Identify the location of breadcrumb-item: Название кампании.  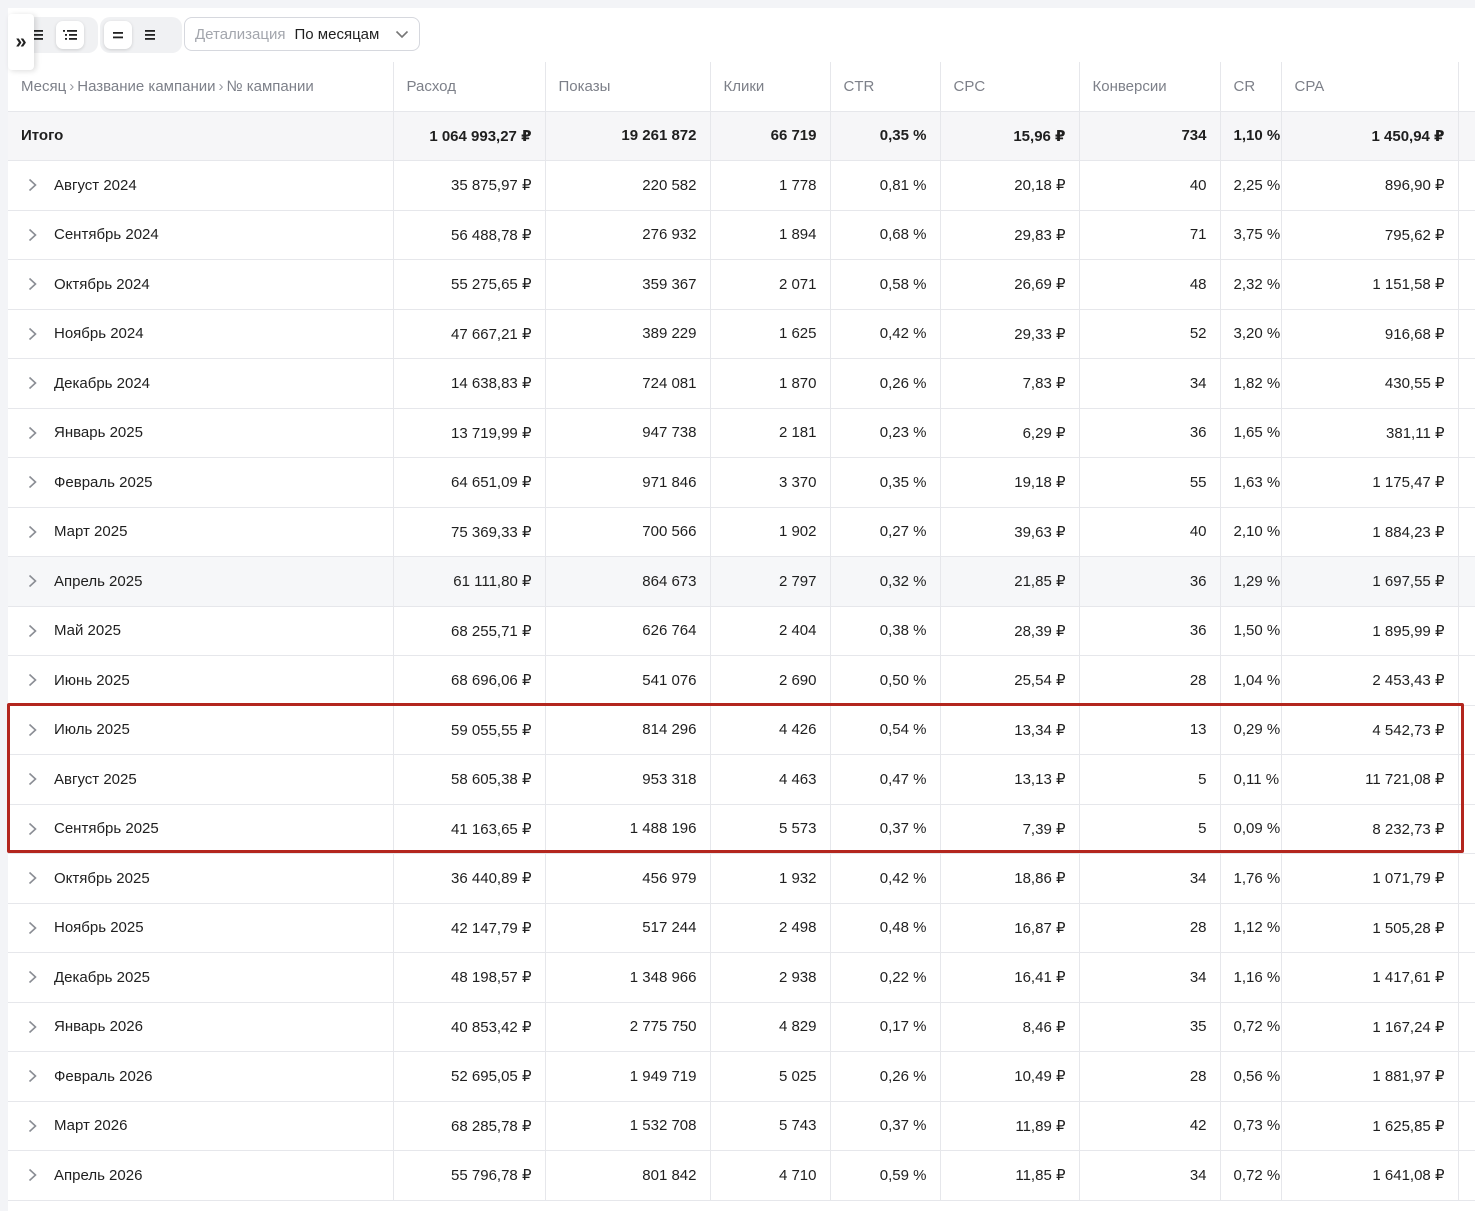
(146, 86).